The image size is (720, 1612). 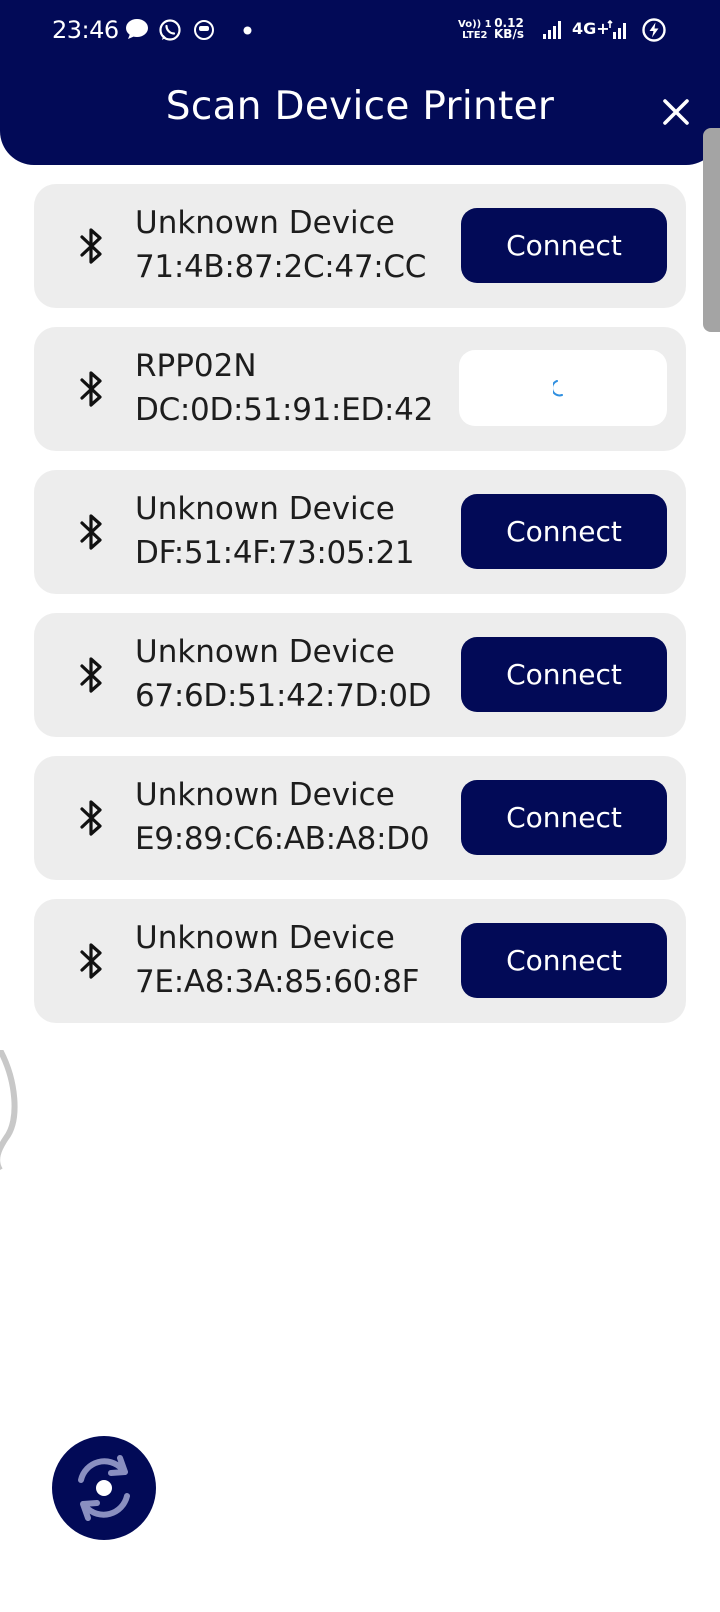 I want to click on network-type: 4G+, so click(x=591, y=28).